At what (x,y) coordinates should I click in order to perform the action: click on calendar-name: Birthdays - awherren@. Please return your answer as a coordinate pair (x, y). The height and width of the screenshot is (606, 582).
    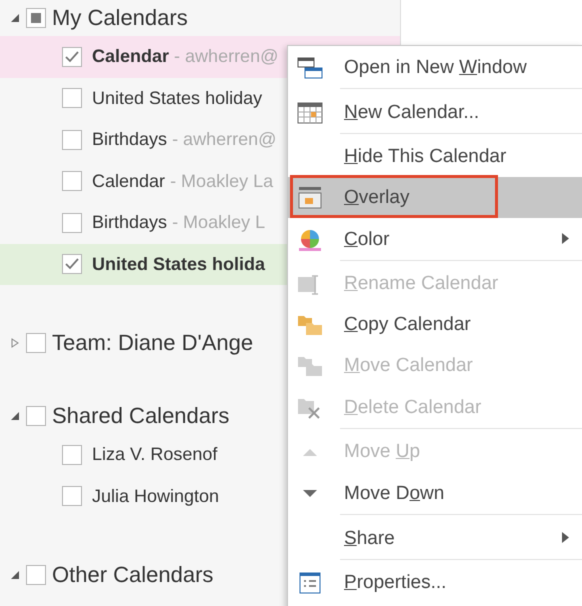
    Looking at the image, I should click on (184, 139).